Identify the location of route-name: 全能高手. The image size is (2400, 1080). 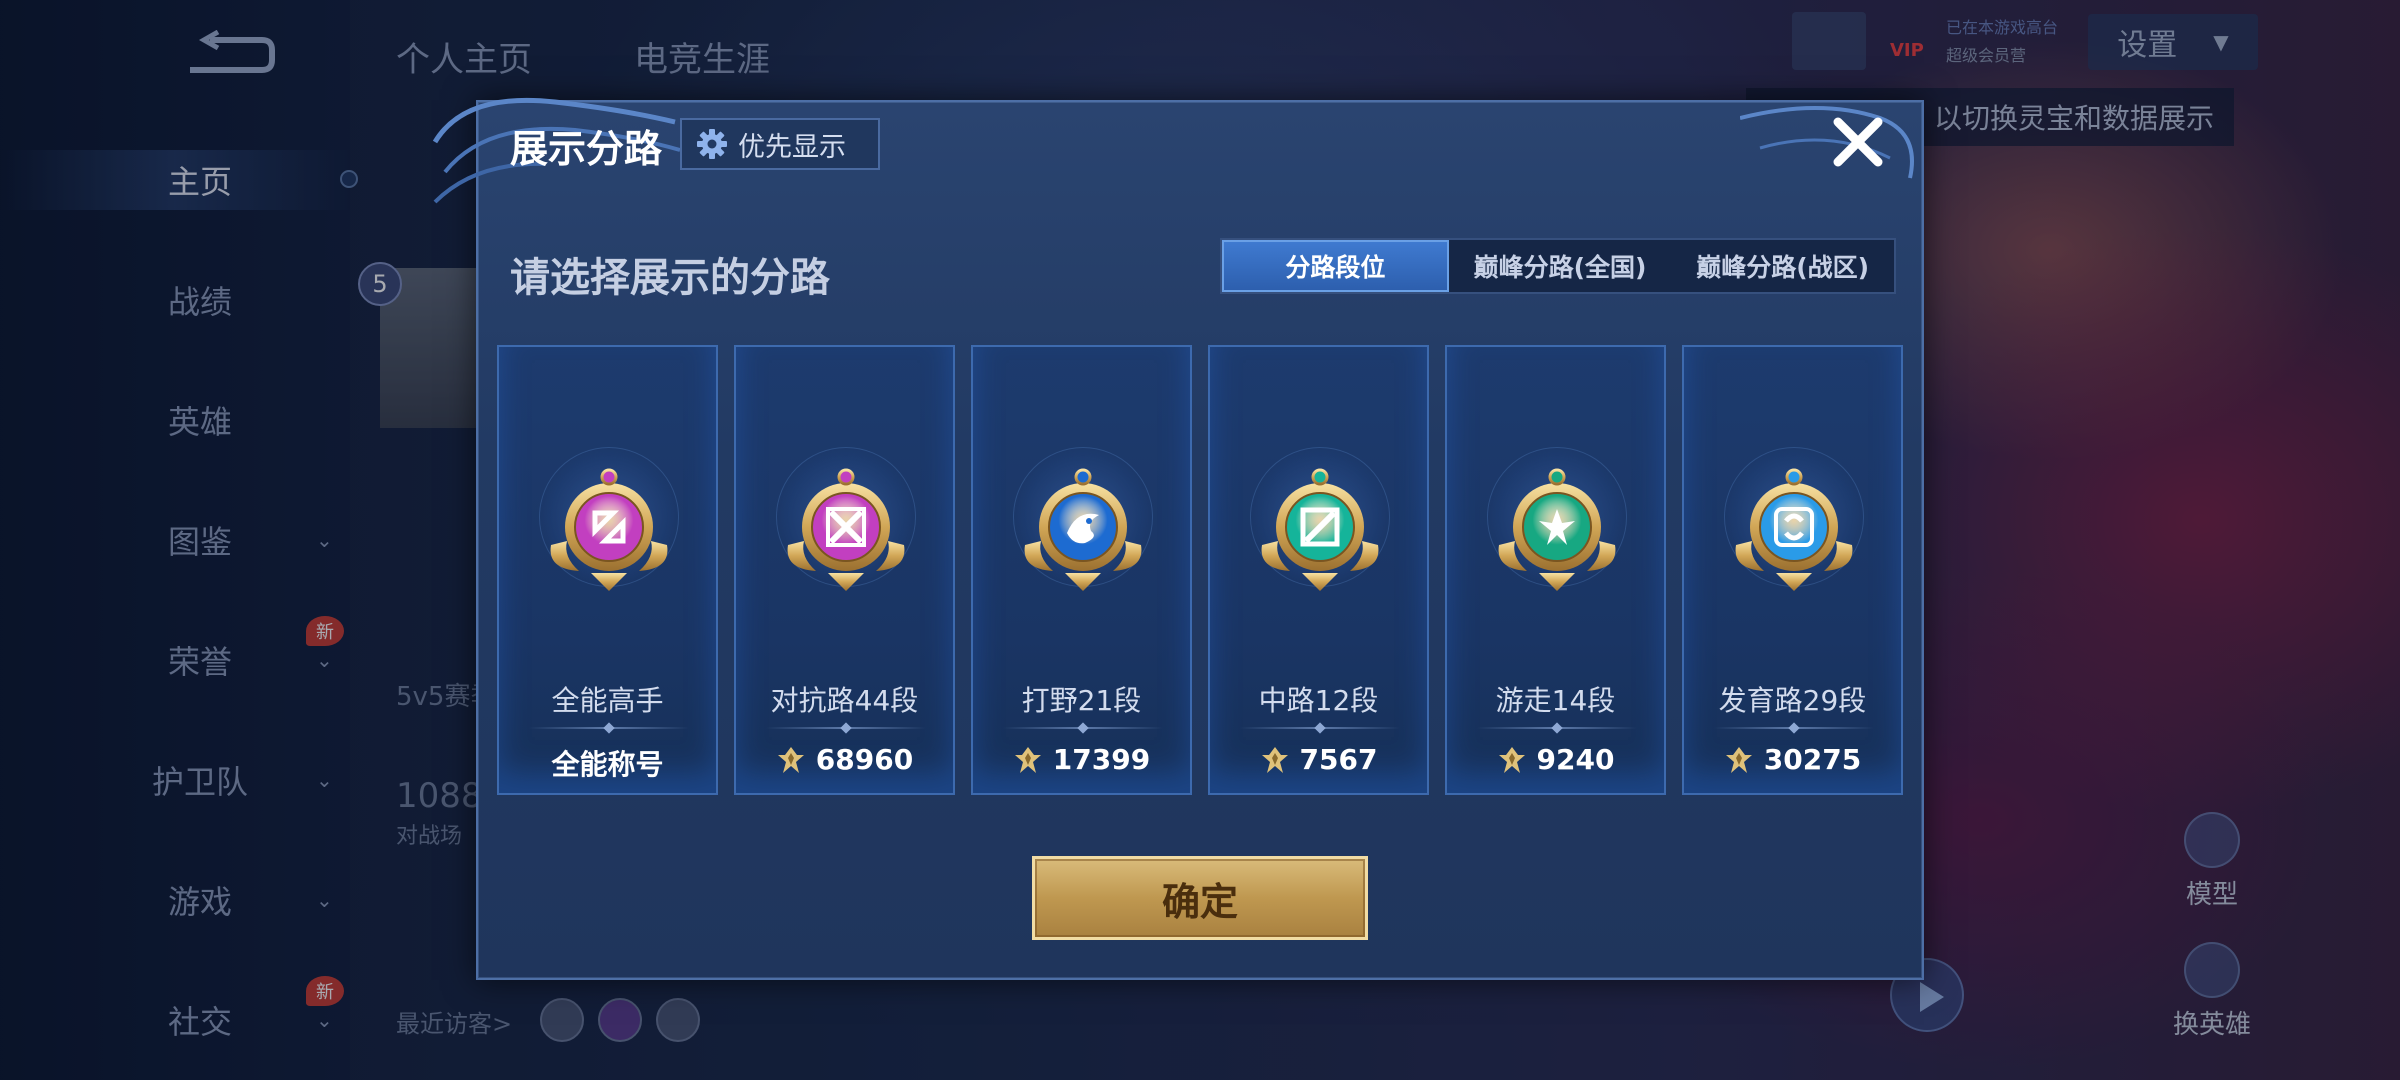
(607, 700).